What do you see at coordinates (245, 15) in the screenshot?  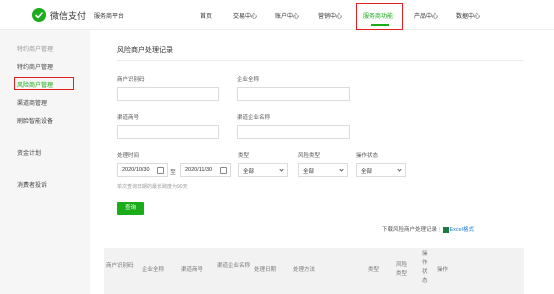 I see `nav-trade-center: 交易中心` at bounding box center [245, 15].